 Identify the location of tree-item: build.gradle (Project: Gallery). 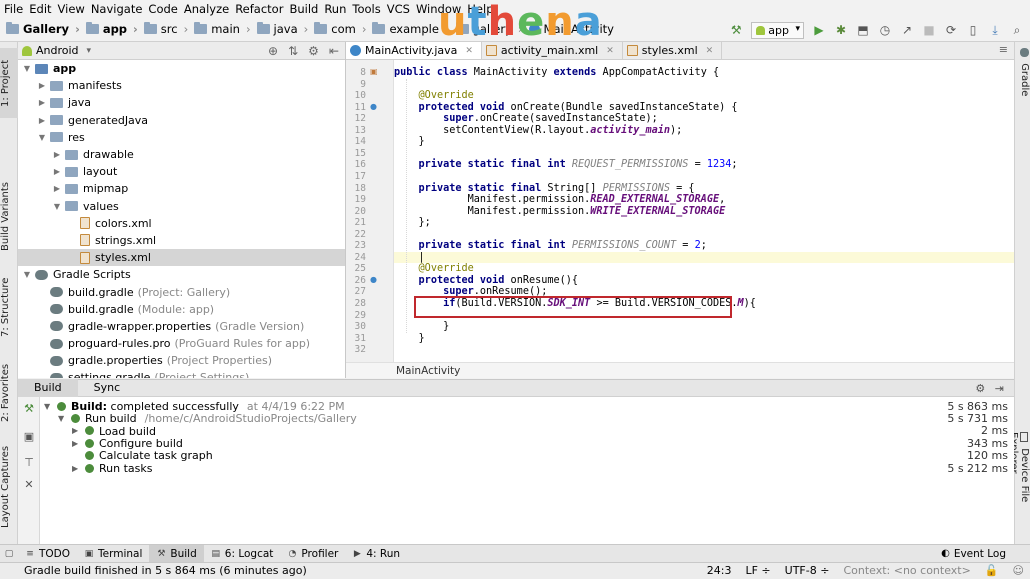
(181, 291).